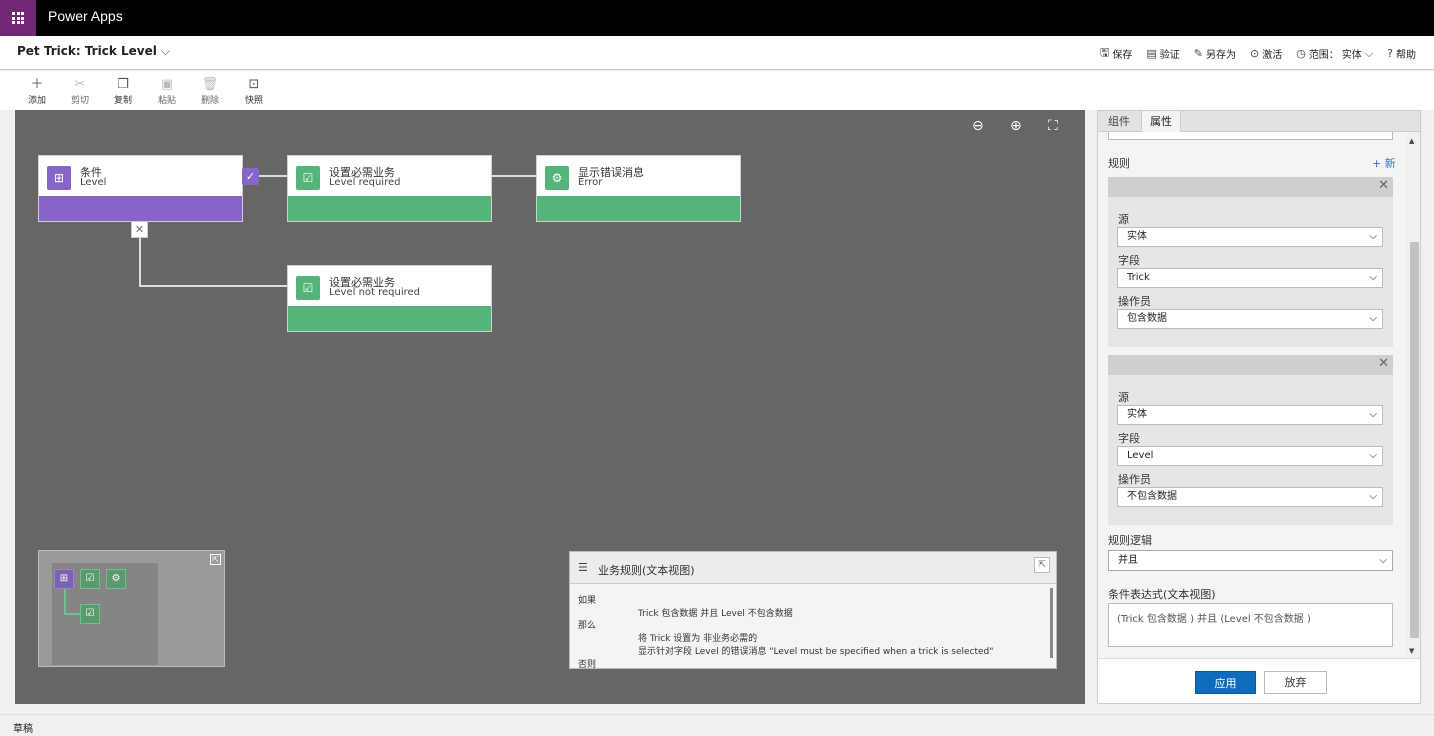  I want to click on scope-dropdown: ◷ 范围： 实体 ⌵, so click(1334, 53).